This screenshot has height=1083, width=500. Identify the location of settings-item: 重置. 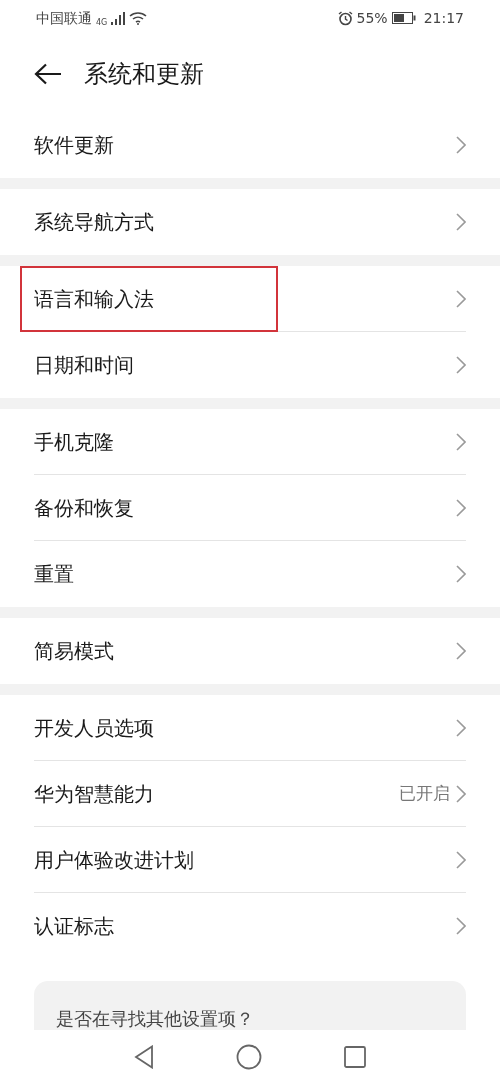
(250, 574).